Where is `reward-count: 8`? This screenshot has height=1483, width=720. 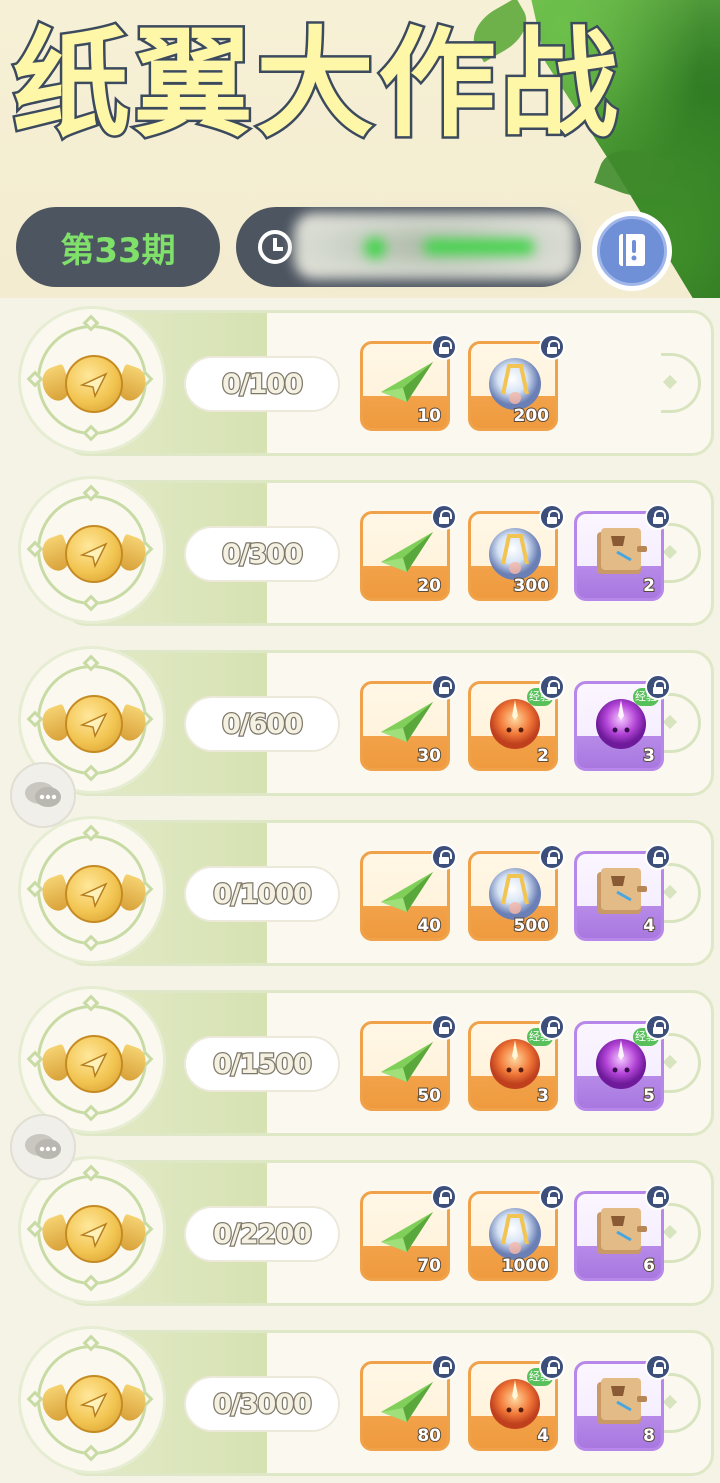
reward-count: 8 is located at coordinates (649, 1436).